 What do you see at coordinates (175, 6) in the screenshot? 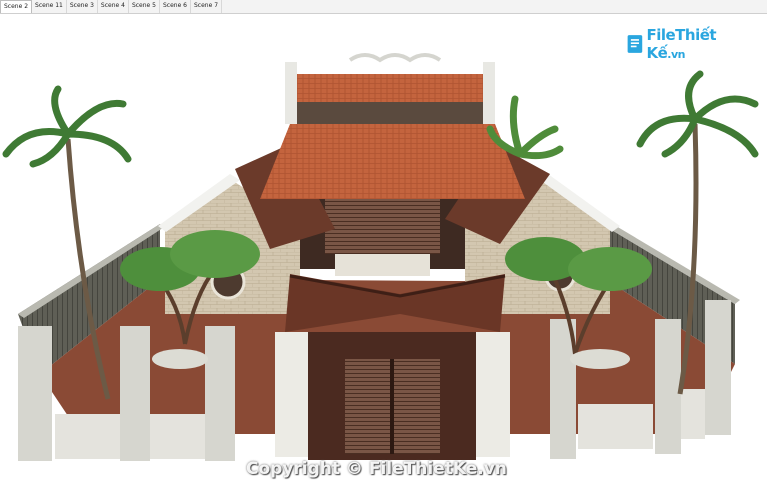
I see `scene-tab: Scene 6` at bounding box center [175, 6].